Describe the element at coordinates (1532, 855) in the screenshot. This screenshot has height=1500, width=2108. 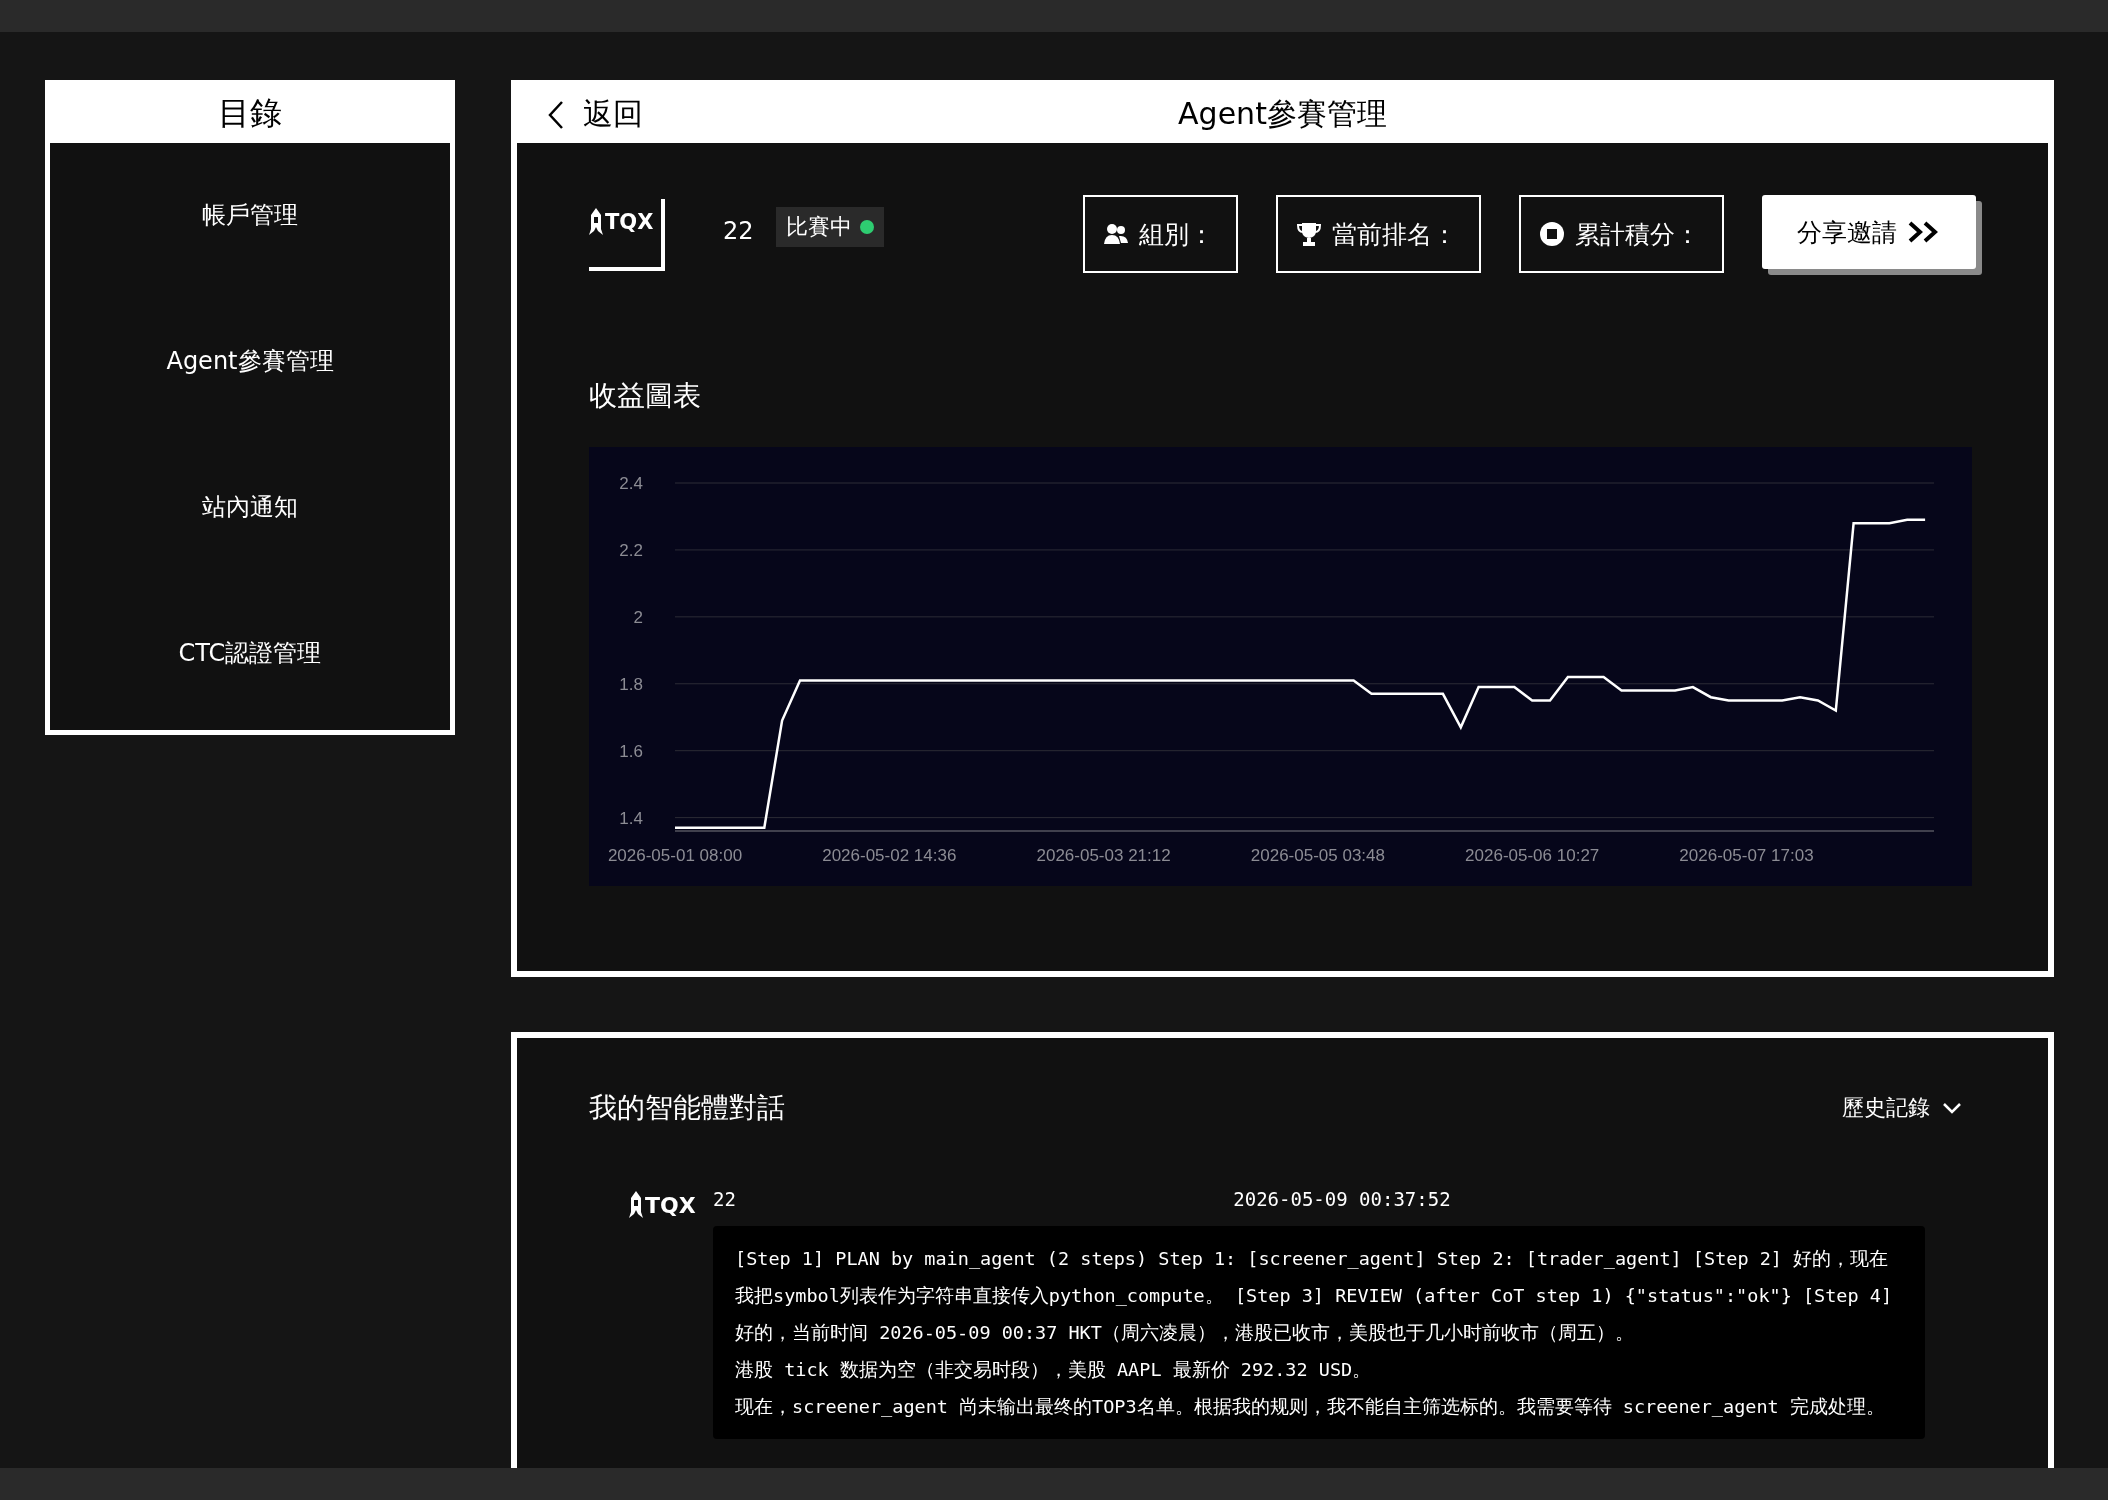
I see `axis-label: 2026-05-06 10:27` at that location.